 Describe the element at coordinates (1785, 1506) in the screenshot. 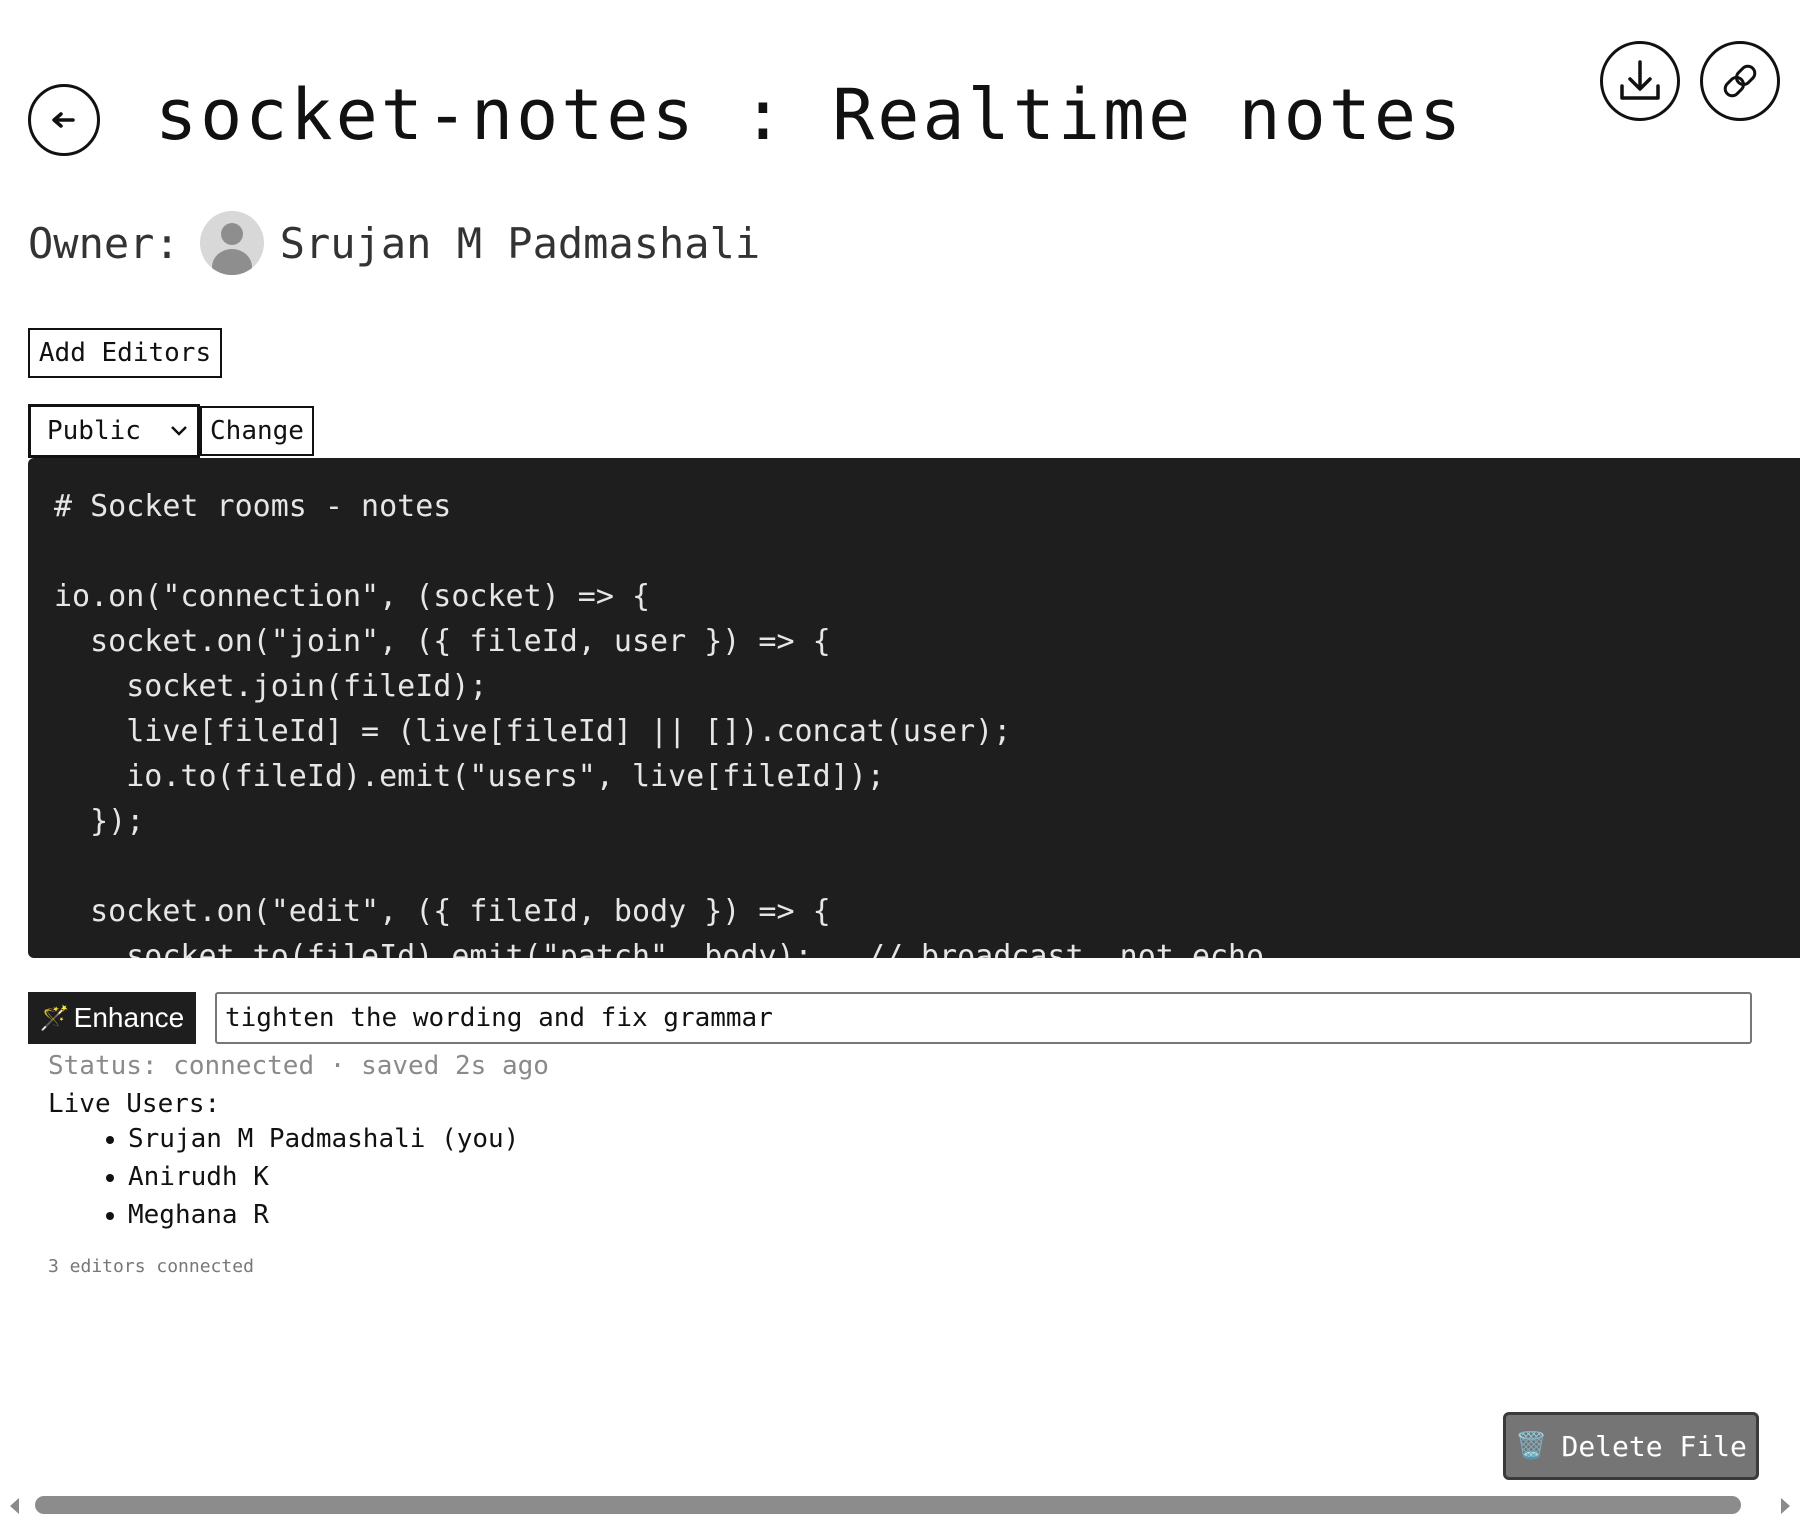

I see `scroll-right-icon` at that location.